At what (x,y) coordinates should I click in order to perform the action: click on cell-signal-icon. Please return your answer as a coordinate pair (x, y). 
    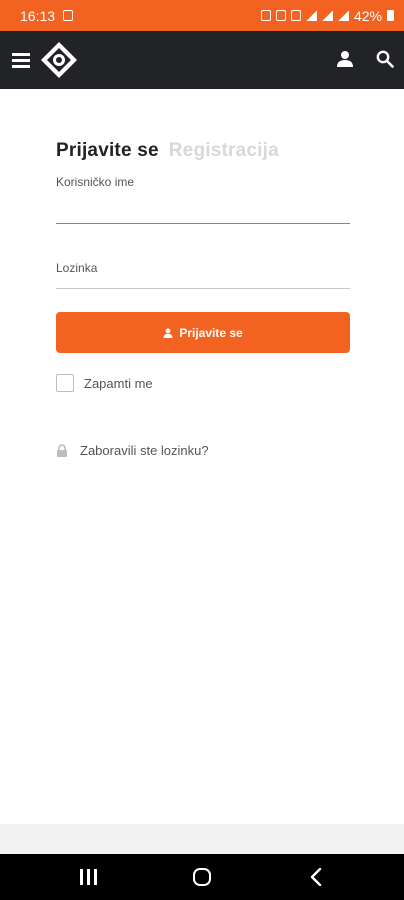
    Looking at the image, I should click on (327, 15).